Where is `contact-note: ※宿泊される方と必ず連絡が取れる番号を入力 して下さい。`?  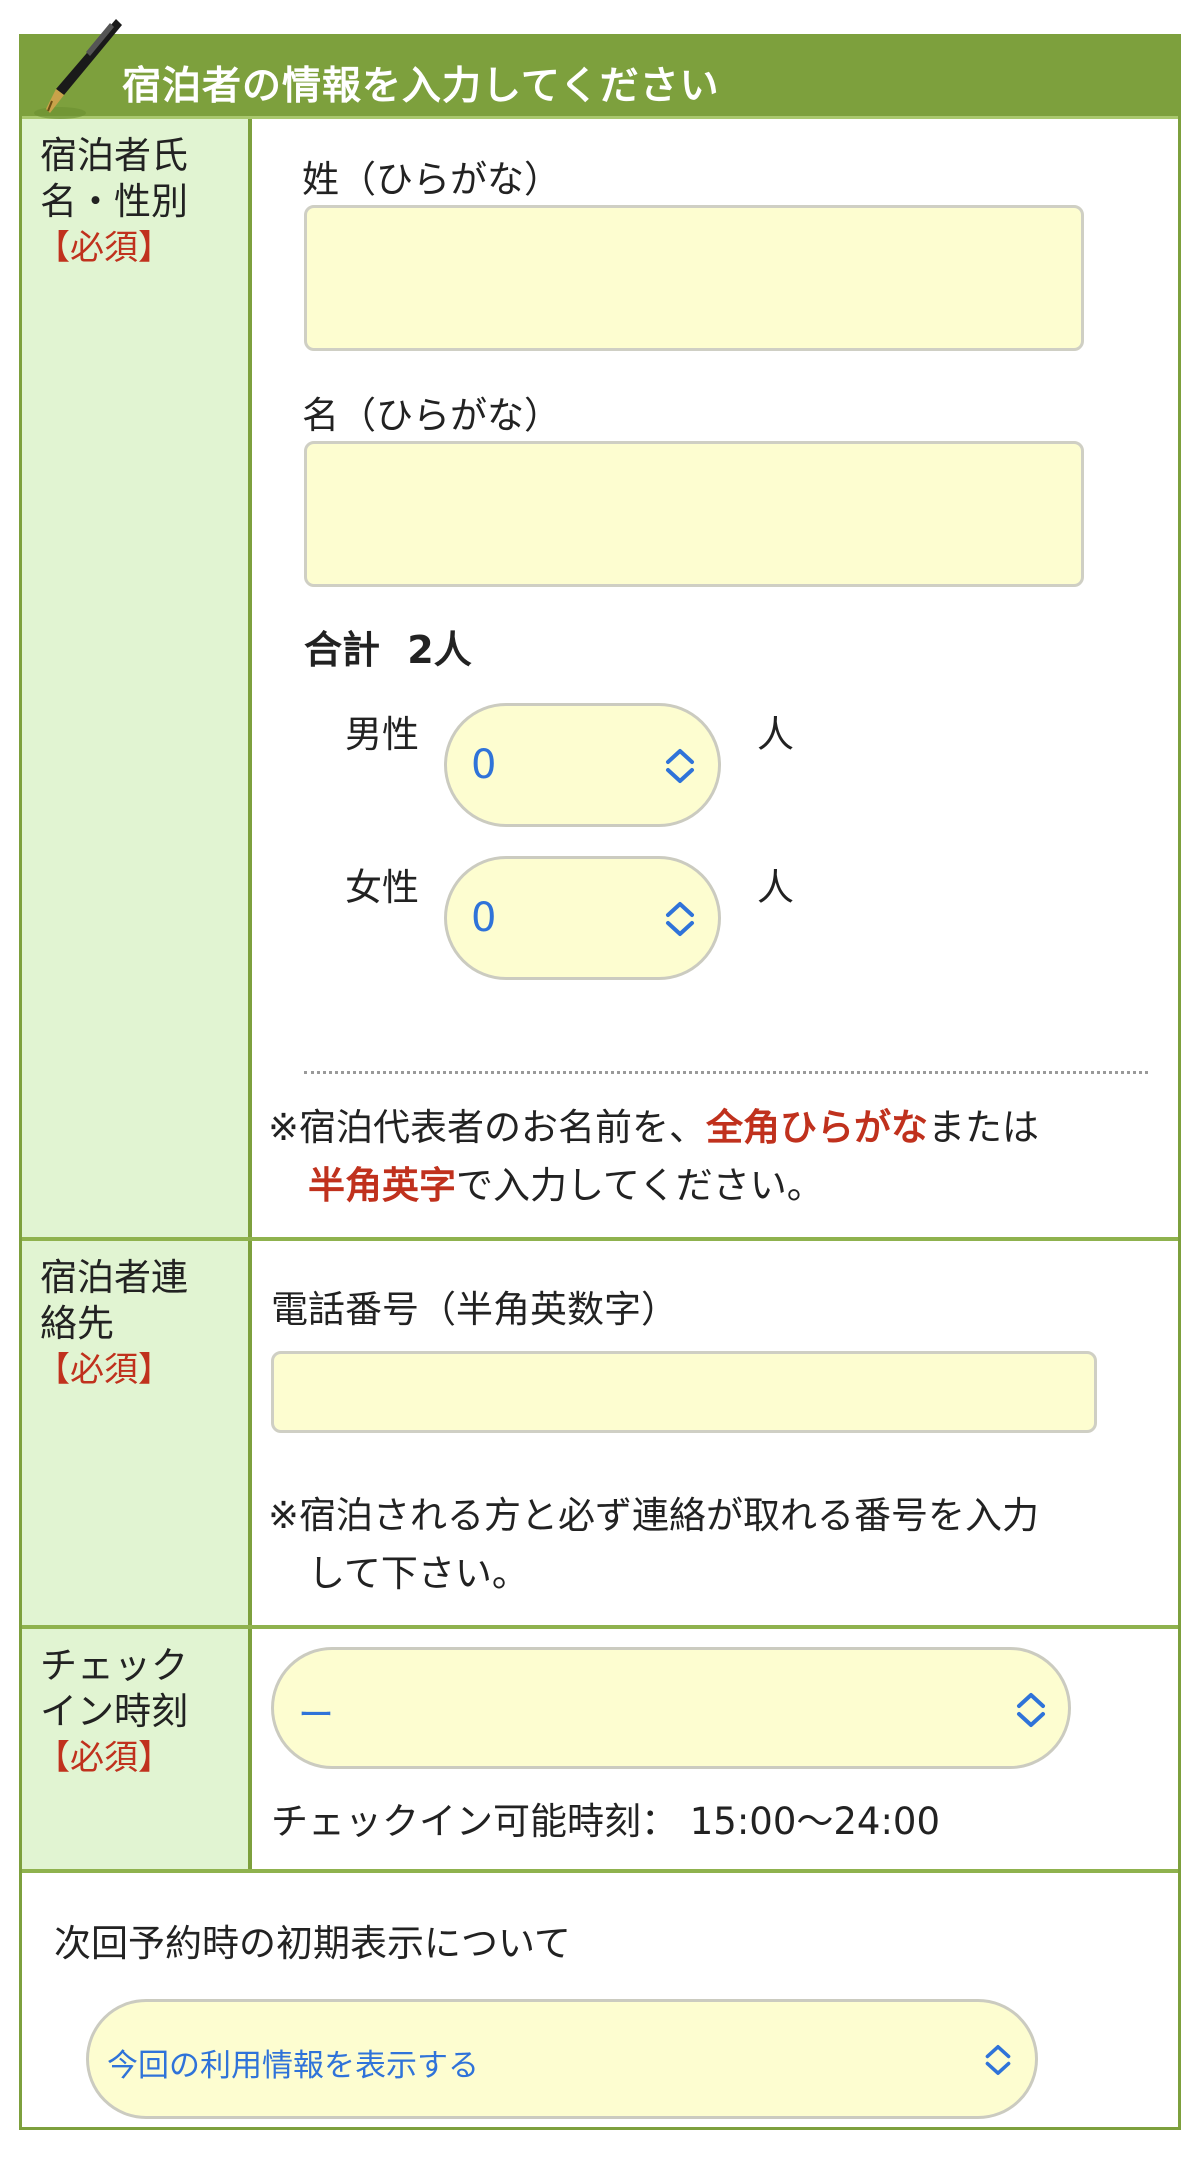 contact-note: ※宿泊される方と必ず連絡が取れる番号を入力 して下さい。 is located at coordinates (713, 1545).